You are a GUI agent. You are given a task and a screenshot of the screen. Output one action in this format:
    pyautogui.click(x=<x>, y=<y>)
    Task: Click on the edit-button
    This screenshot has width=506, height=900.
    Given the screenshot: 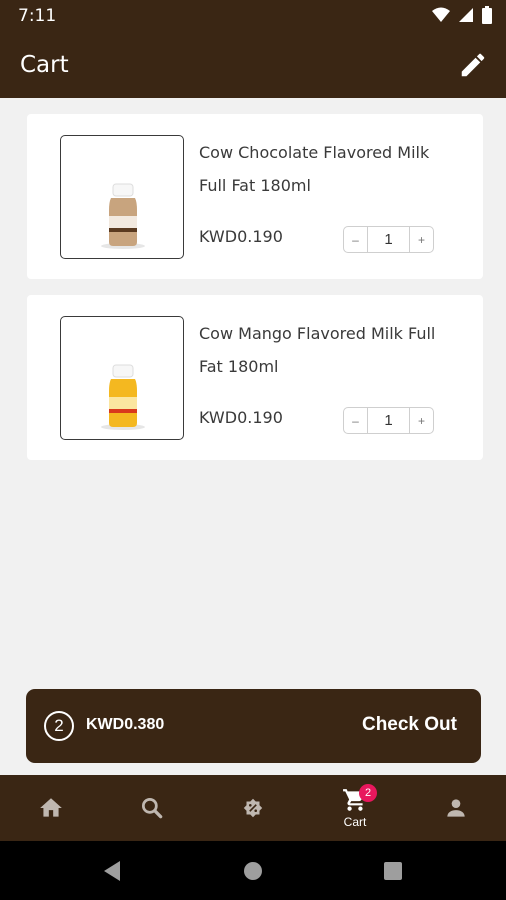 What is the action you would take?
    pyautogui.click(x=473, y=65)
    